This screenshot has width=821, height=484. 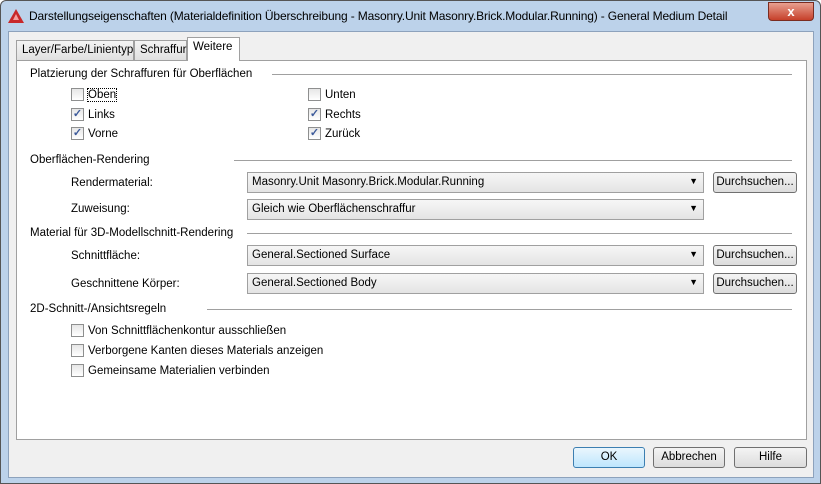 I want to click on section-body-dropdown: General.Sectioned Body ▼, so click(x=475, y=283).